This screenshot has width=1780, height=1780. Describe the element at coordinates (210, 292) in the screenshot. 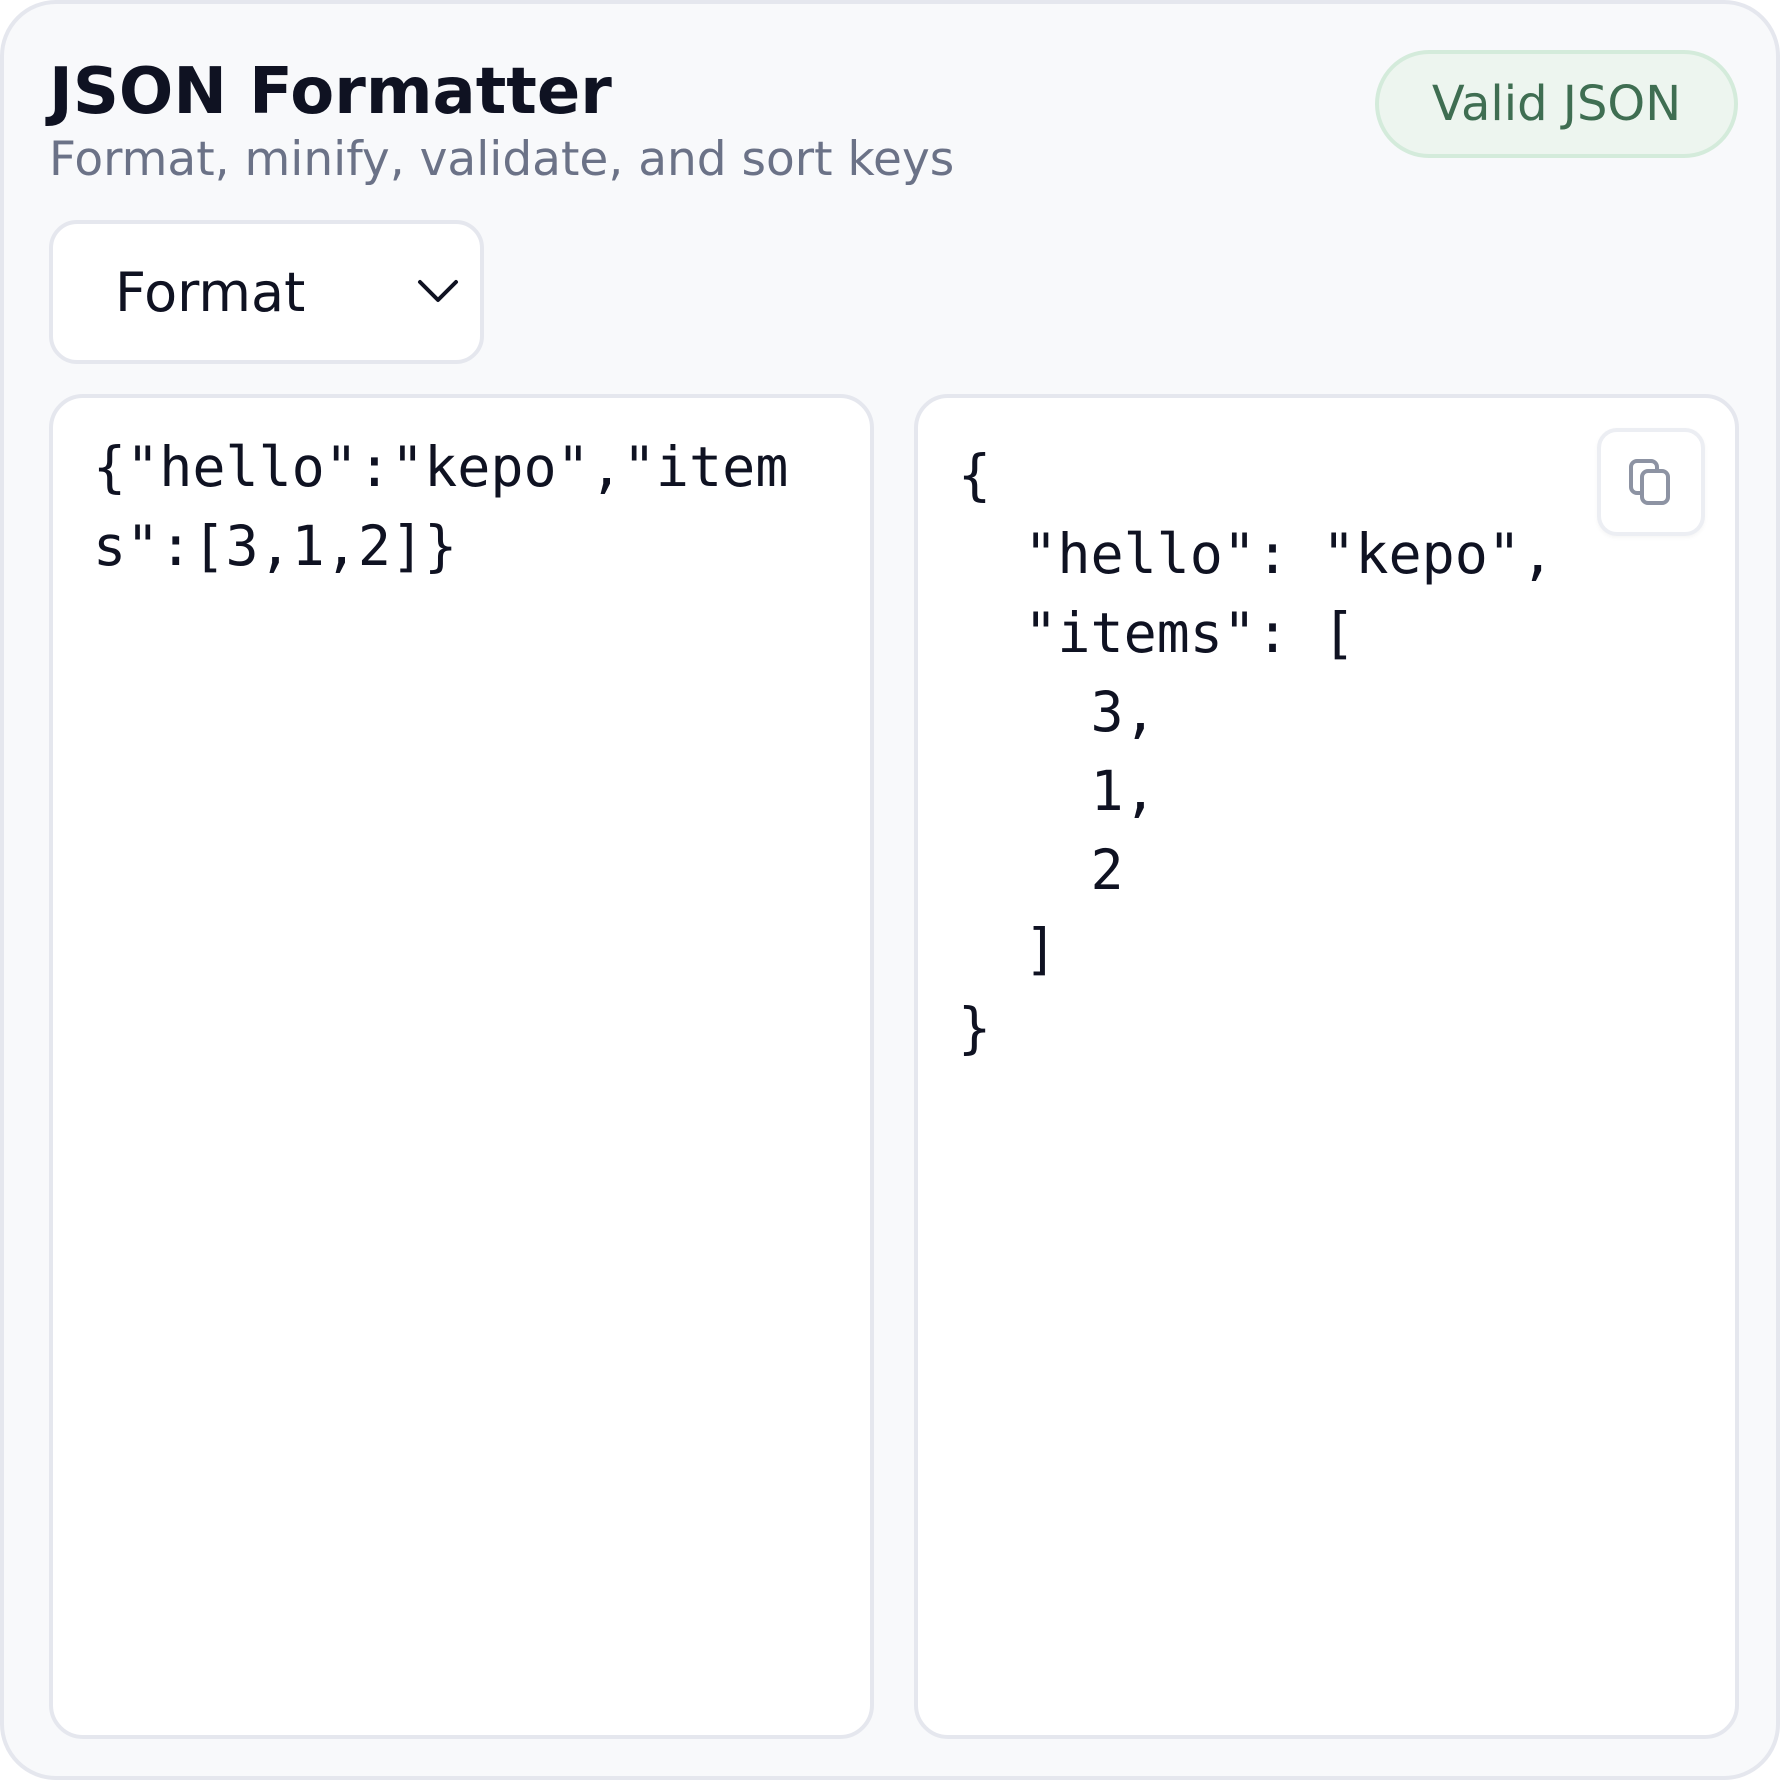

I see `mode-select-value: Format` at that location.